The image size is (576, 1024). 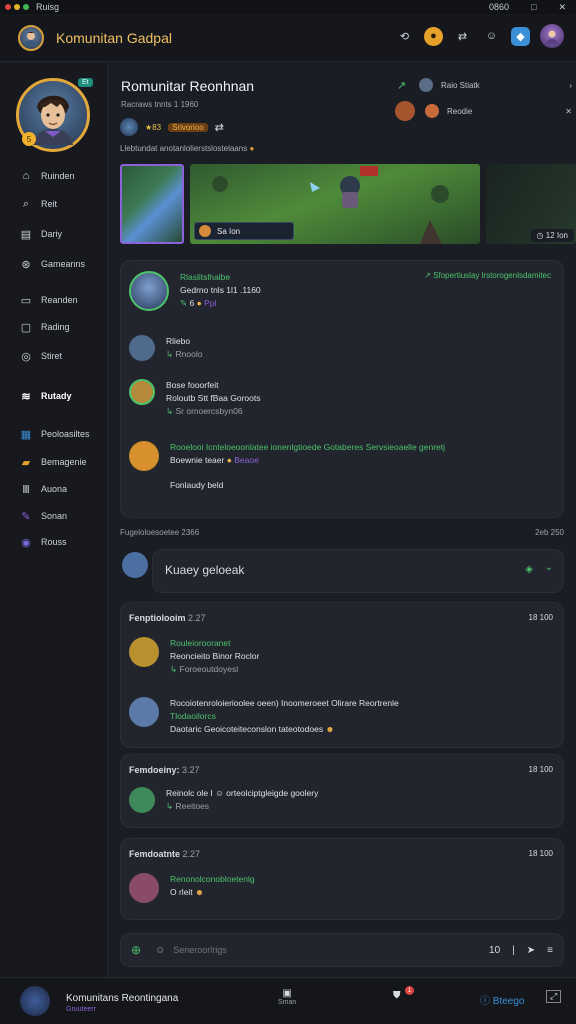 I want to click on message-input, so click(x=331, y=950).